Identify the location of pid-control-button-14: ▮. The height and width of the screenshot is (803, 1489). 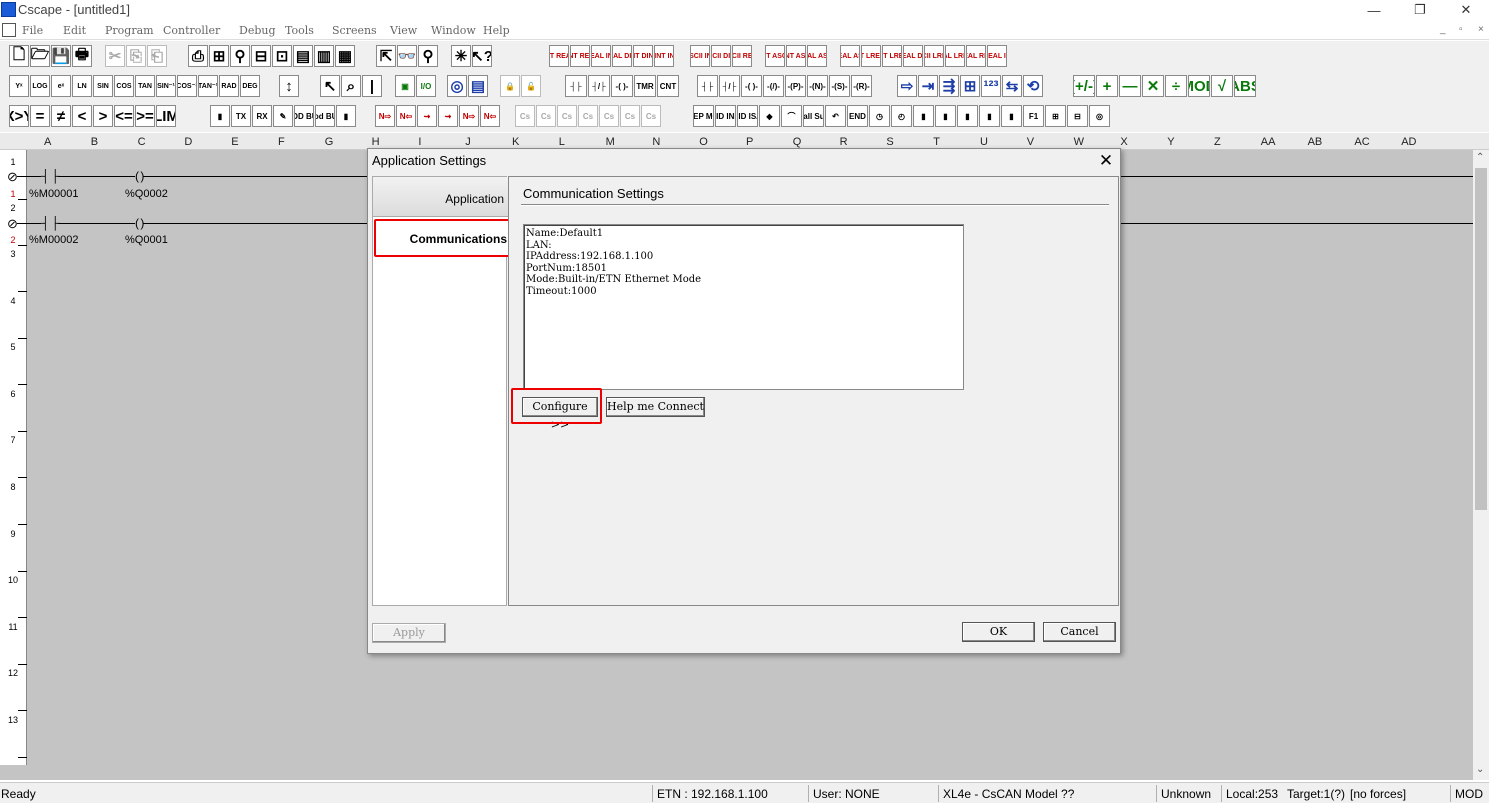
(1011, 116).